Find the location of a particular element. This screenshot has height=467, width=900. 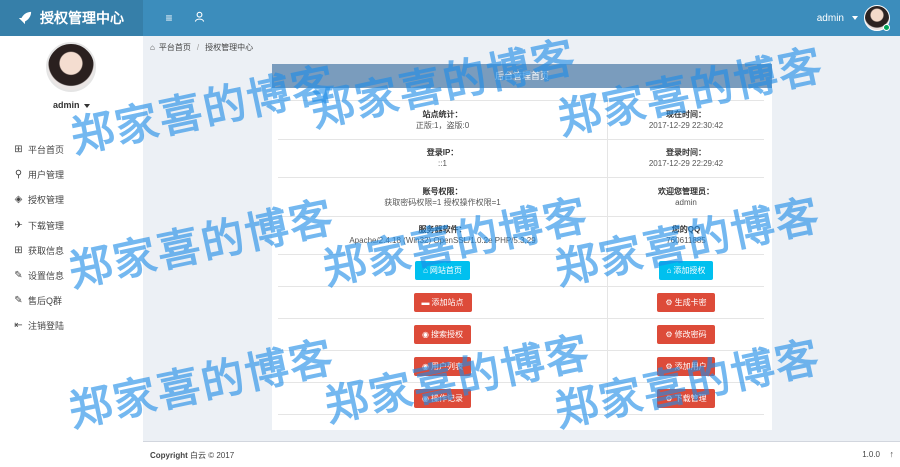

sidebar-user: admin is located at coordinates (71, 105).